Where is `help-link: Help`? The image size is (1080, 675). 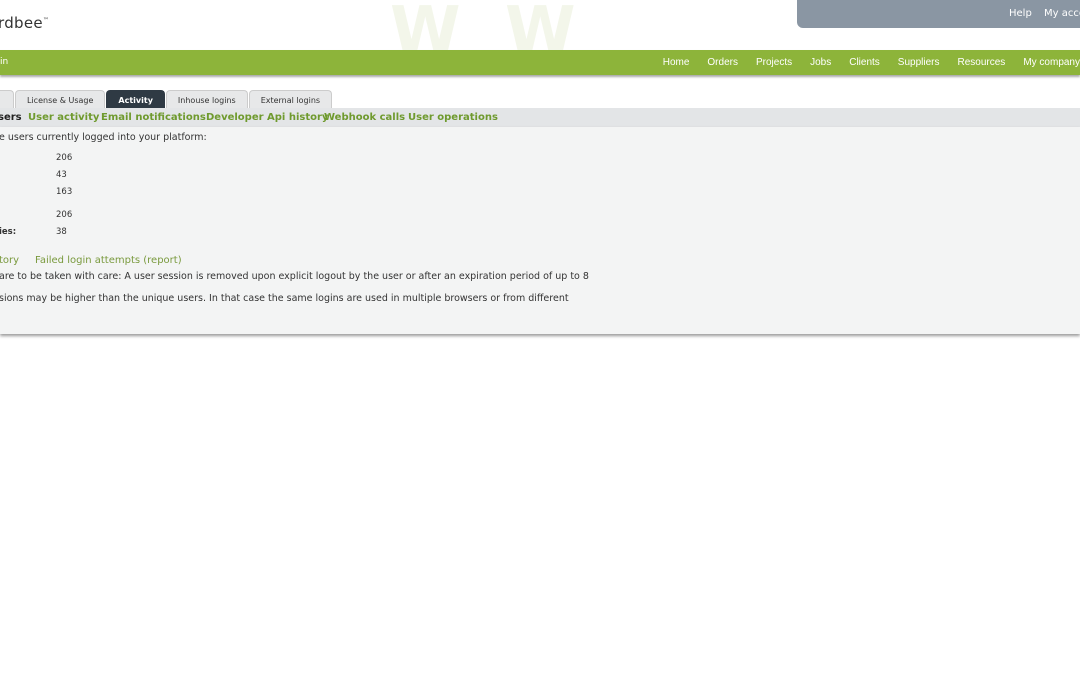
help-link: Help is located at coordinates (1020, 13).